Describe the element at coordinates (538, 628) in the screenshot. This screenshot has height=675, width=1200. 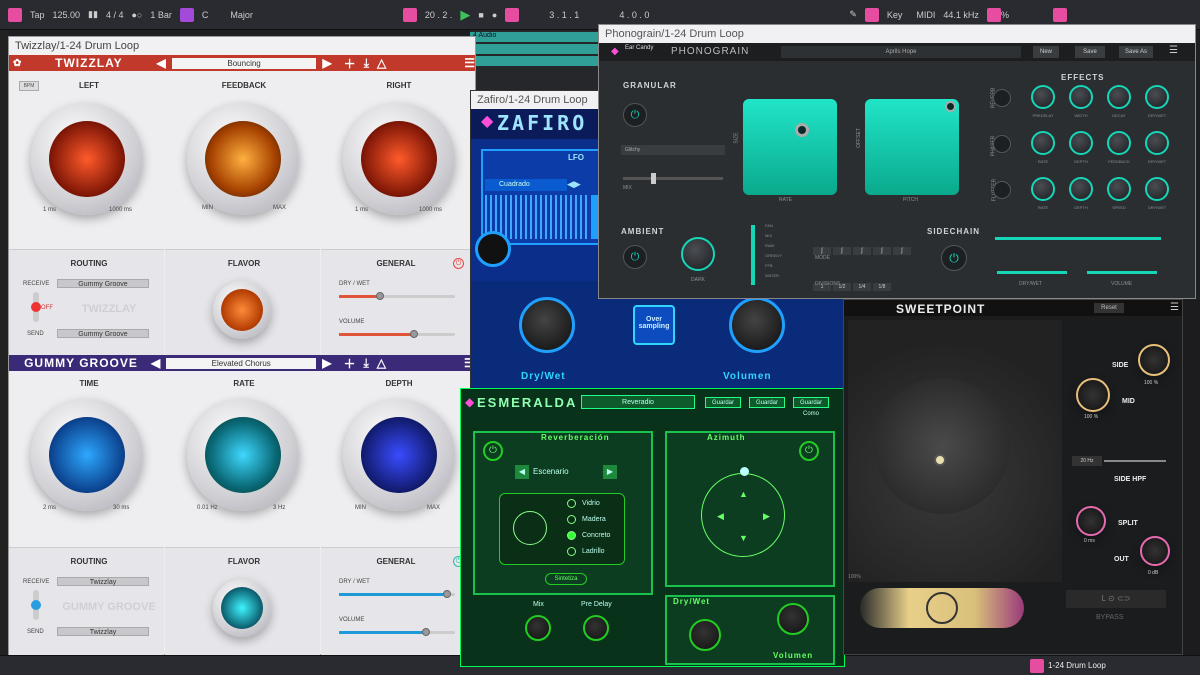
I see `mix-knob` at that location.